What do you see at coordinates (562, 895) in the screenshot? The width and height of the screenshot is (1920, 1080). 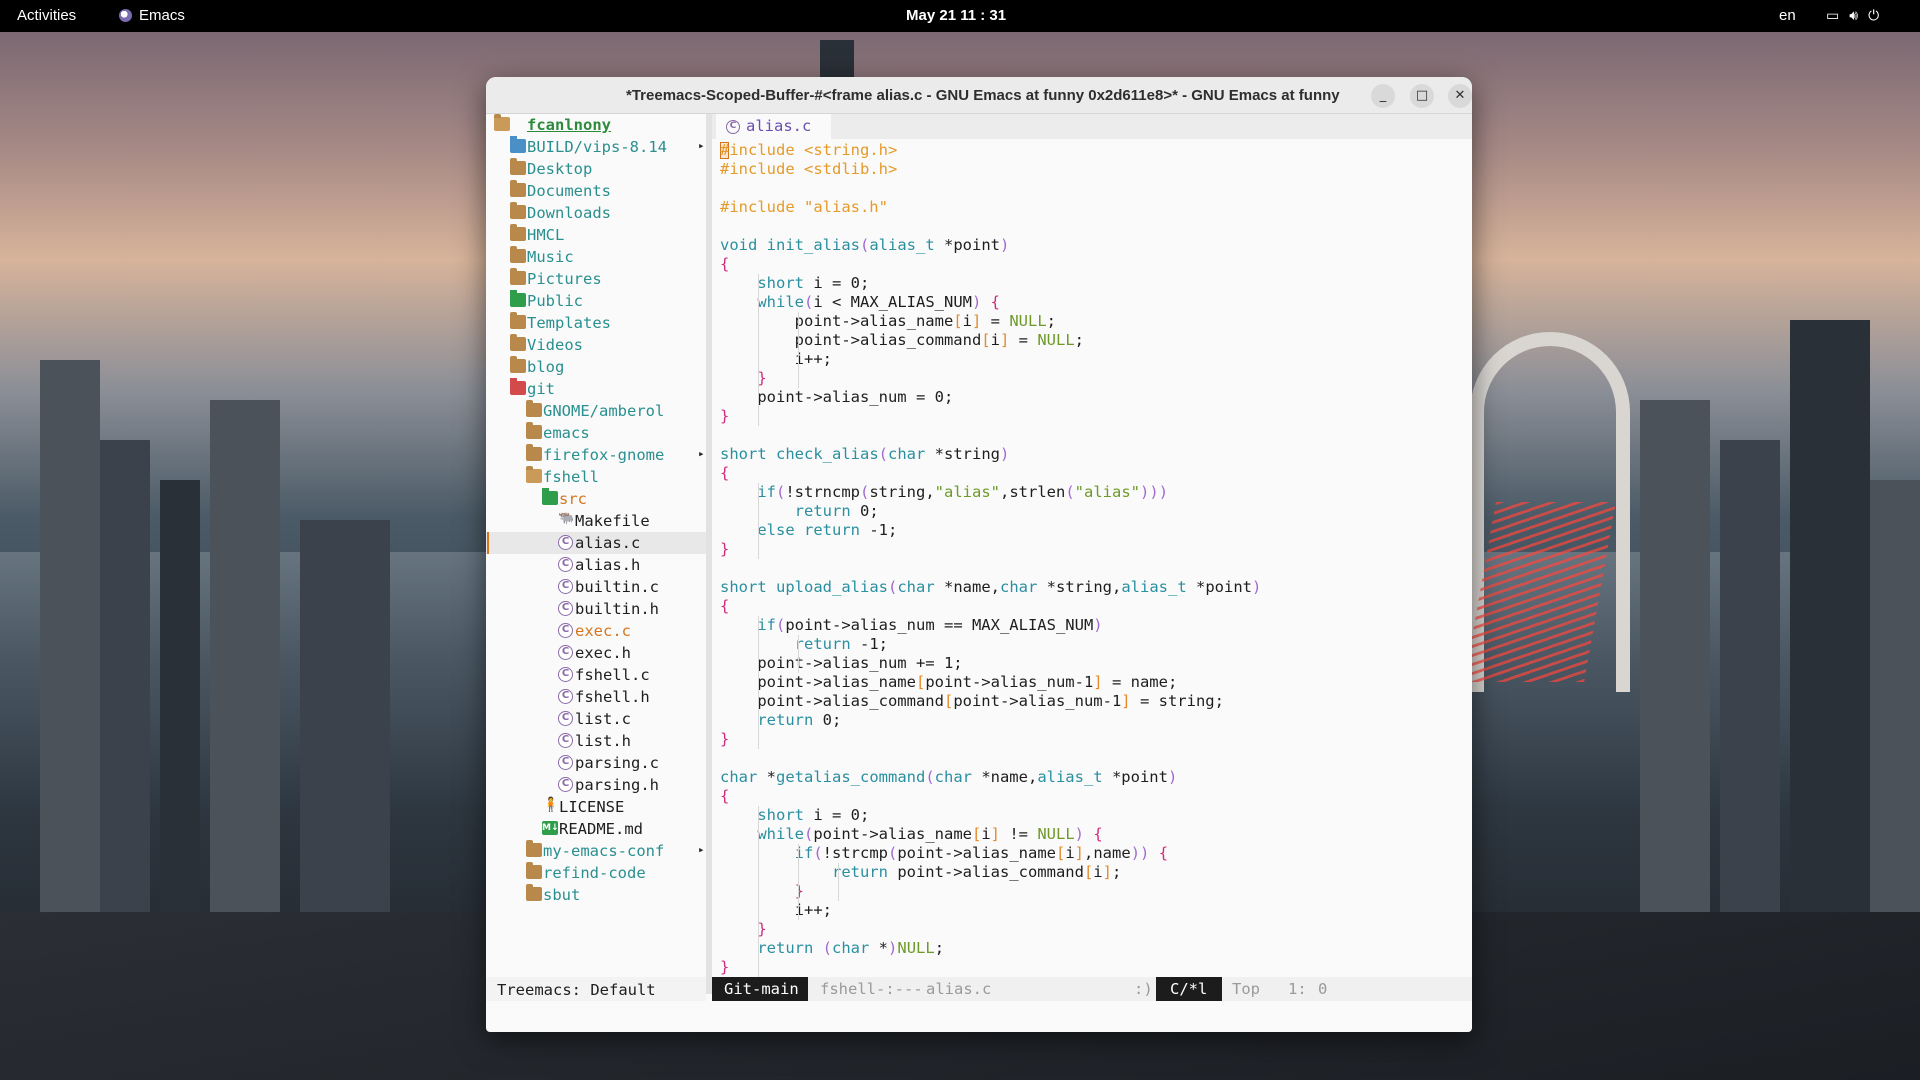 I see `treemacs-item-label: sbut` at bounding box center [562, 895].